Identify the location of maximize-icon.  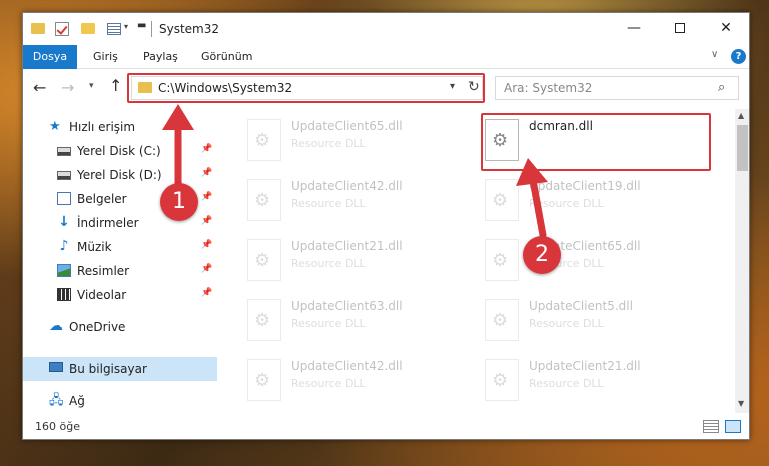
(680, 28).